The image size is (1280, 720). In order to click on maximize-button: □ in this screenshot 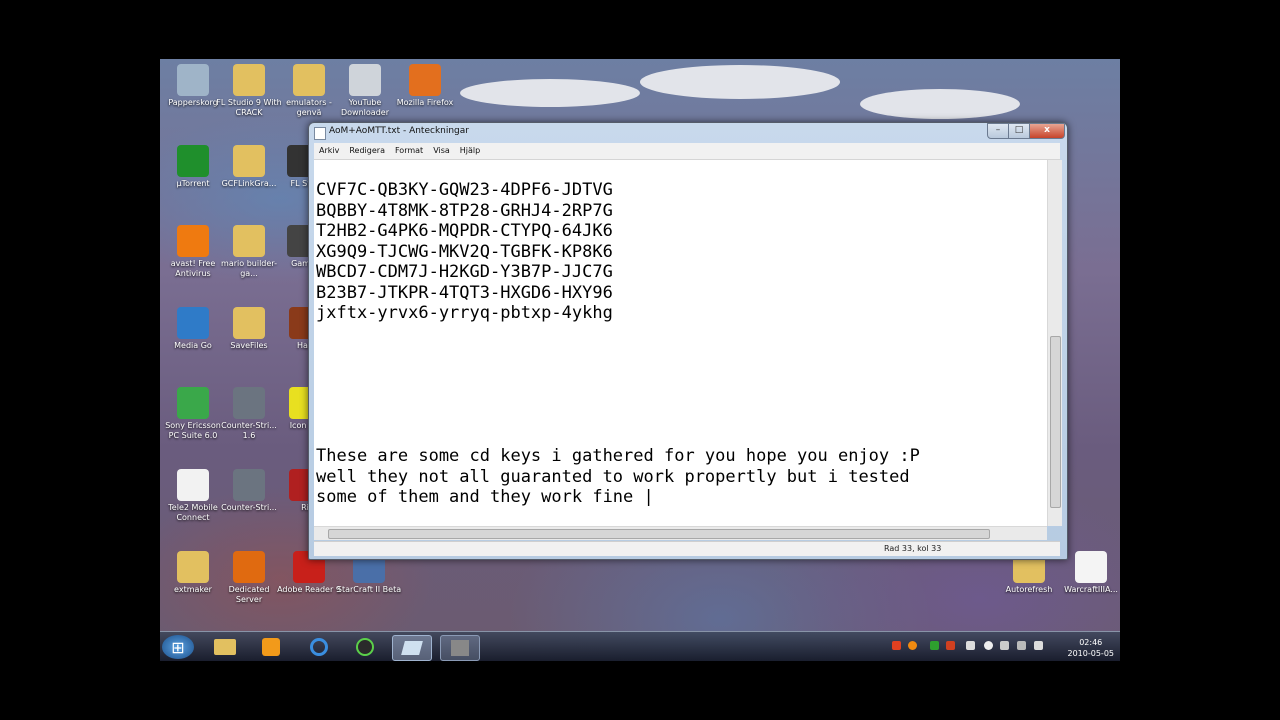, I will do `click(1019, 131)`.